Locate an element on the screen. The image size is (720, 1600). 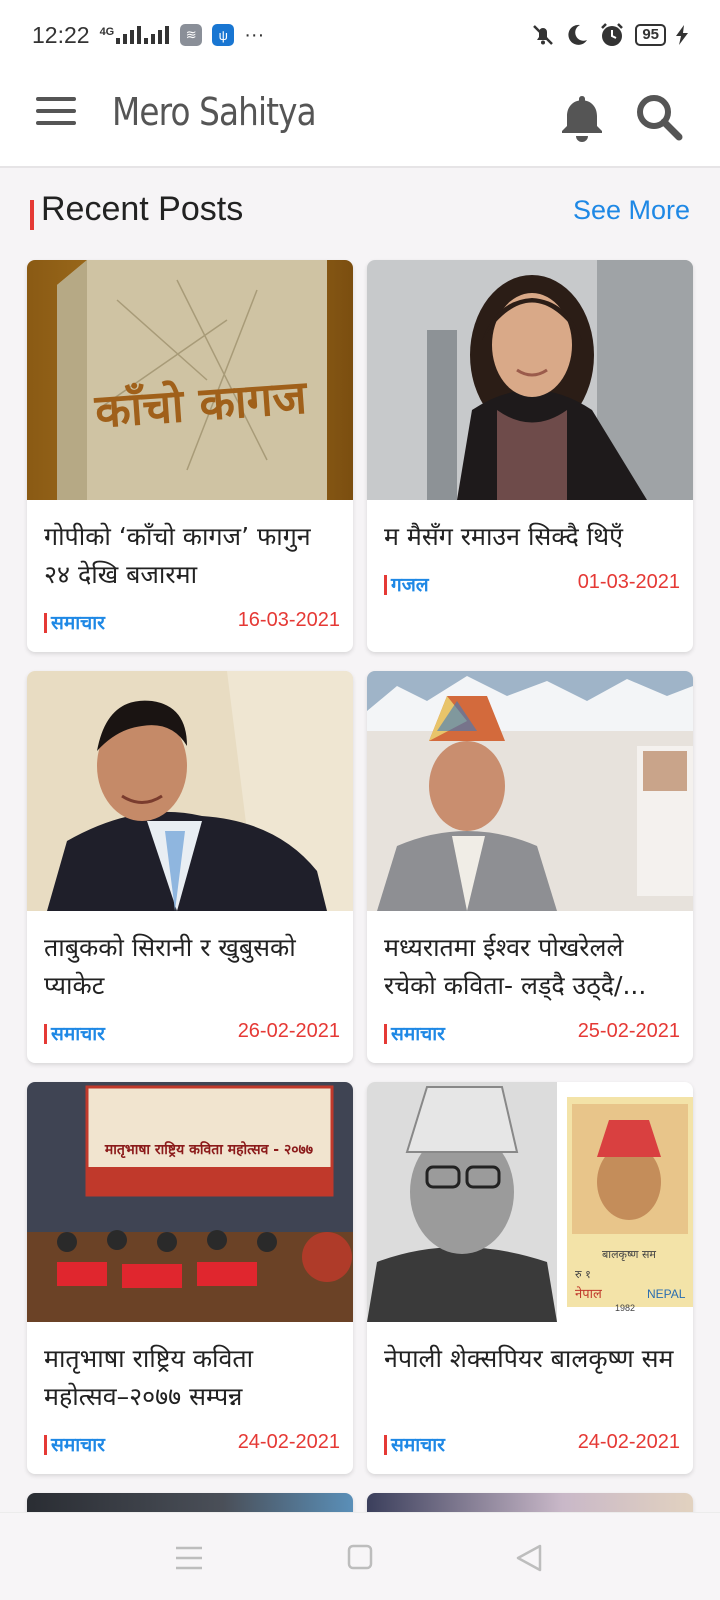
stamp-name: बालकृष्ण सम is located at coordinates (629, 1254).